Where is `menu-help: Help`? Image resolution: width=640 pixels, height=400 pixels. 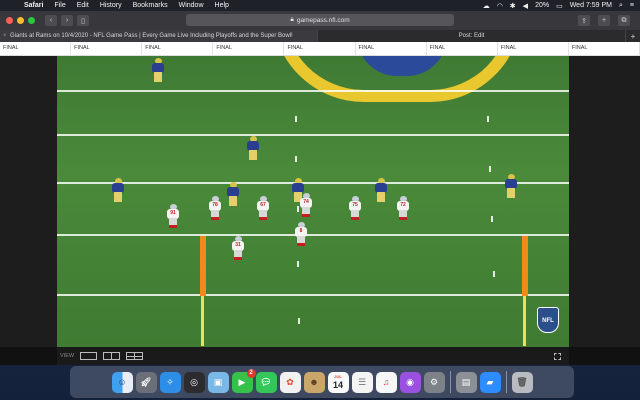
menu-help: Help is located at coordinates (222, 5).